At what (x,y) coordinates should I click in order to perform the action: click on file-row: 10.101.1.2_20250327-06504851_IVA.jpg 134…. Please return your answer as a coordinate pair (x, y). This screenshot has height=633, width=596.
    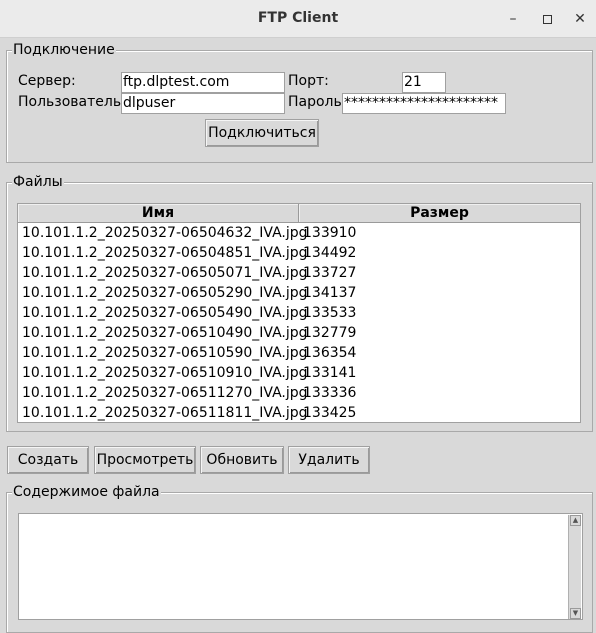
    Looking at the image, I should click on (299, 253).